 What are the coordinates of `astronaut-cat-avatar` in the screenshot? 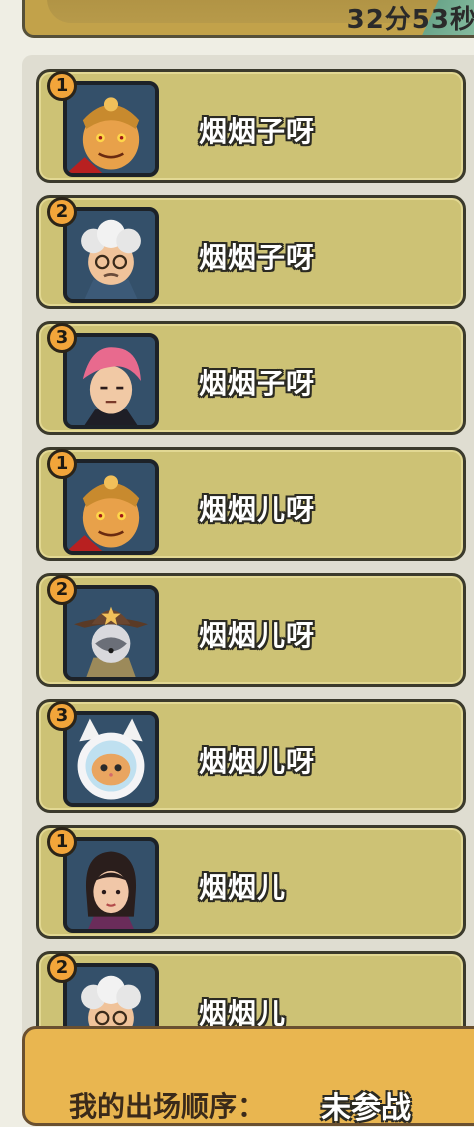 It's located at (111, 759).